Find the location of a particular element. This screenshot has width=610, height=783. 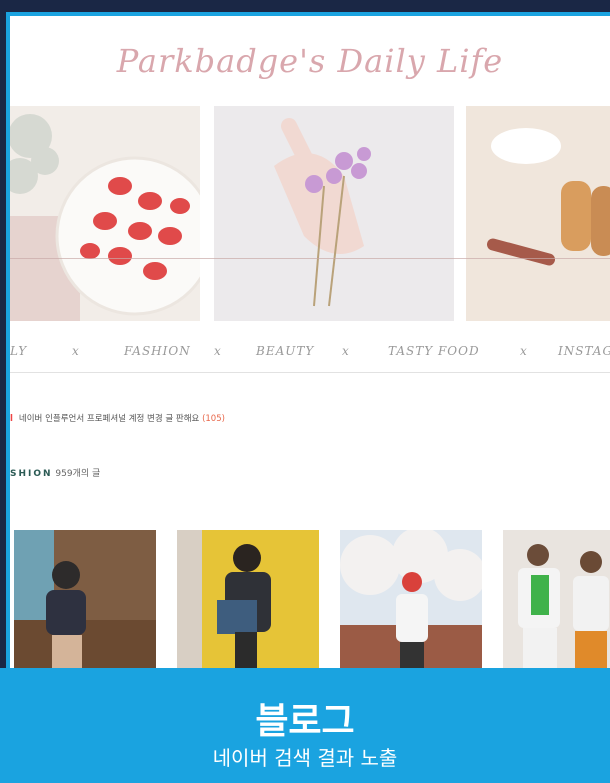

menu-item-instagram: INSTAGRA is located at coordinates (584, 351).